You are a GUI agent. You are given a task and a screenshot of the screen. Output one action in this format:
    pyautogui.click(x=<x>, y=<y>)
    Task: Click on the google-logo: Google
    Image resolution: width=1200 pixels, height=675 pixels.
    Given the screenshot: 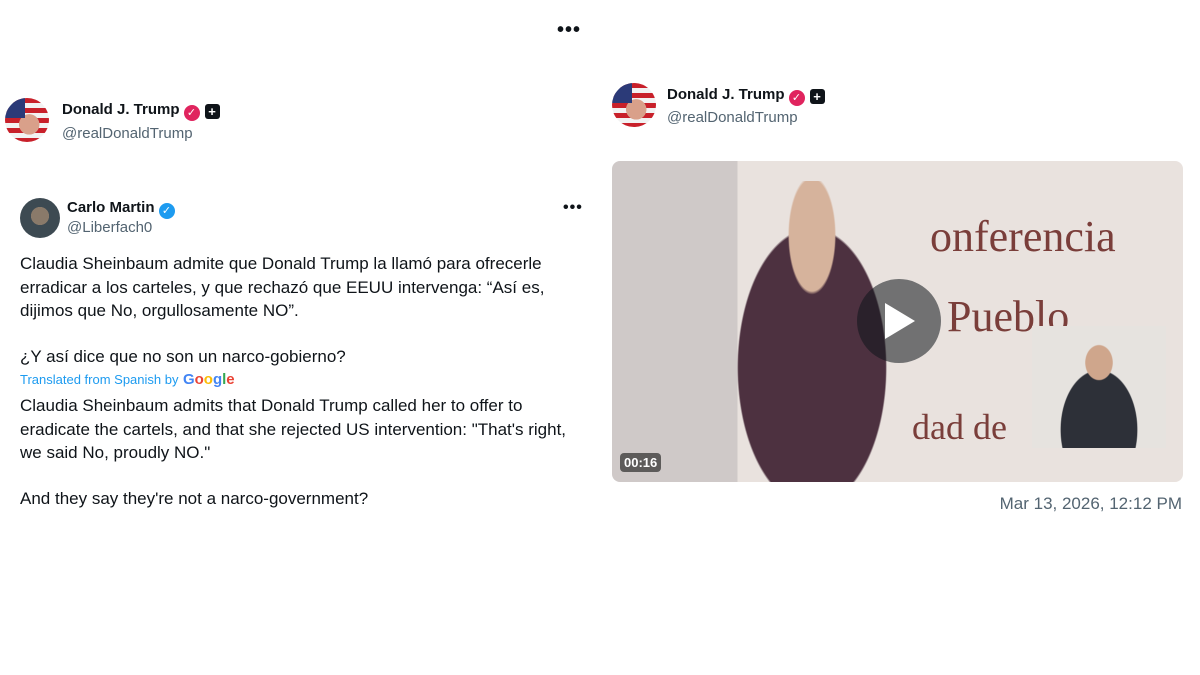 What is the action you would take?
    pyautogui.click(x=208, y=379)
    